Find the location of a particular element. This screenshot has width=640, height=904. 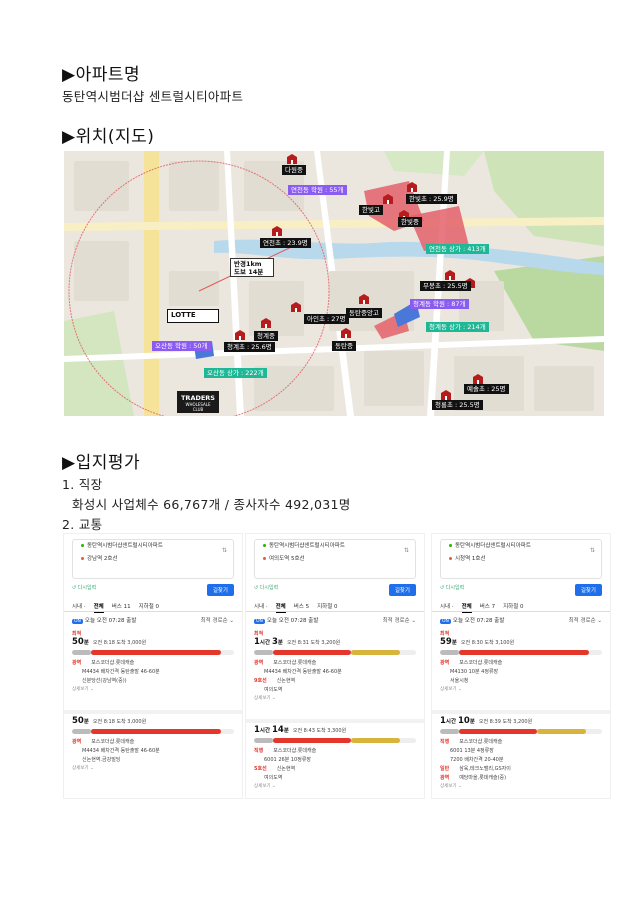

map-label: 청계동 상가 : 214개 is located at coordinates (457, 327).